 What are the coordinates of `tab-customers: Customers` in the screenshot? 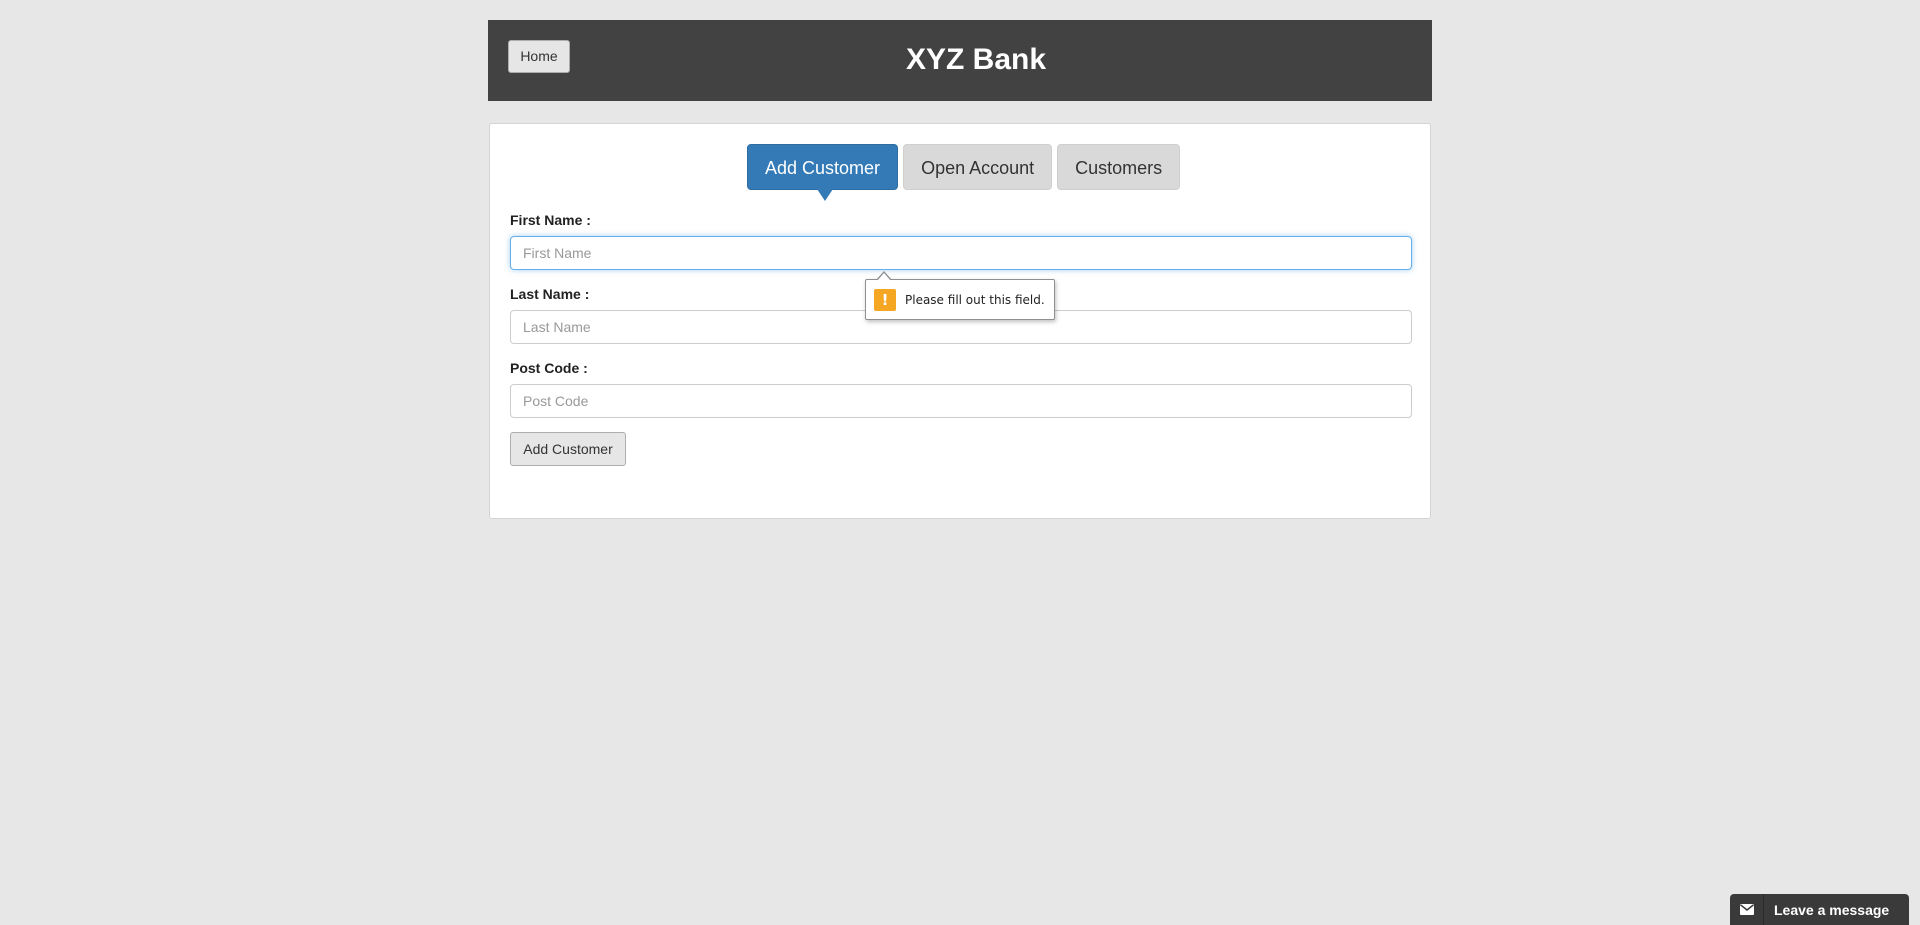 It's located at (1119, 167).